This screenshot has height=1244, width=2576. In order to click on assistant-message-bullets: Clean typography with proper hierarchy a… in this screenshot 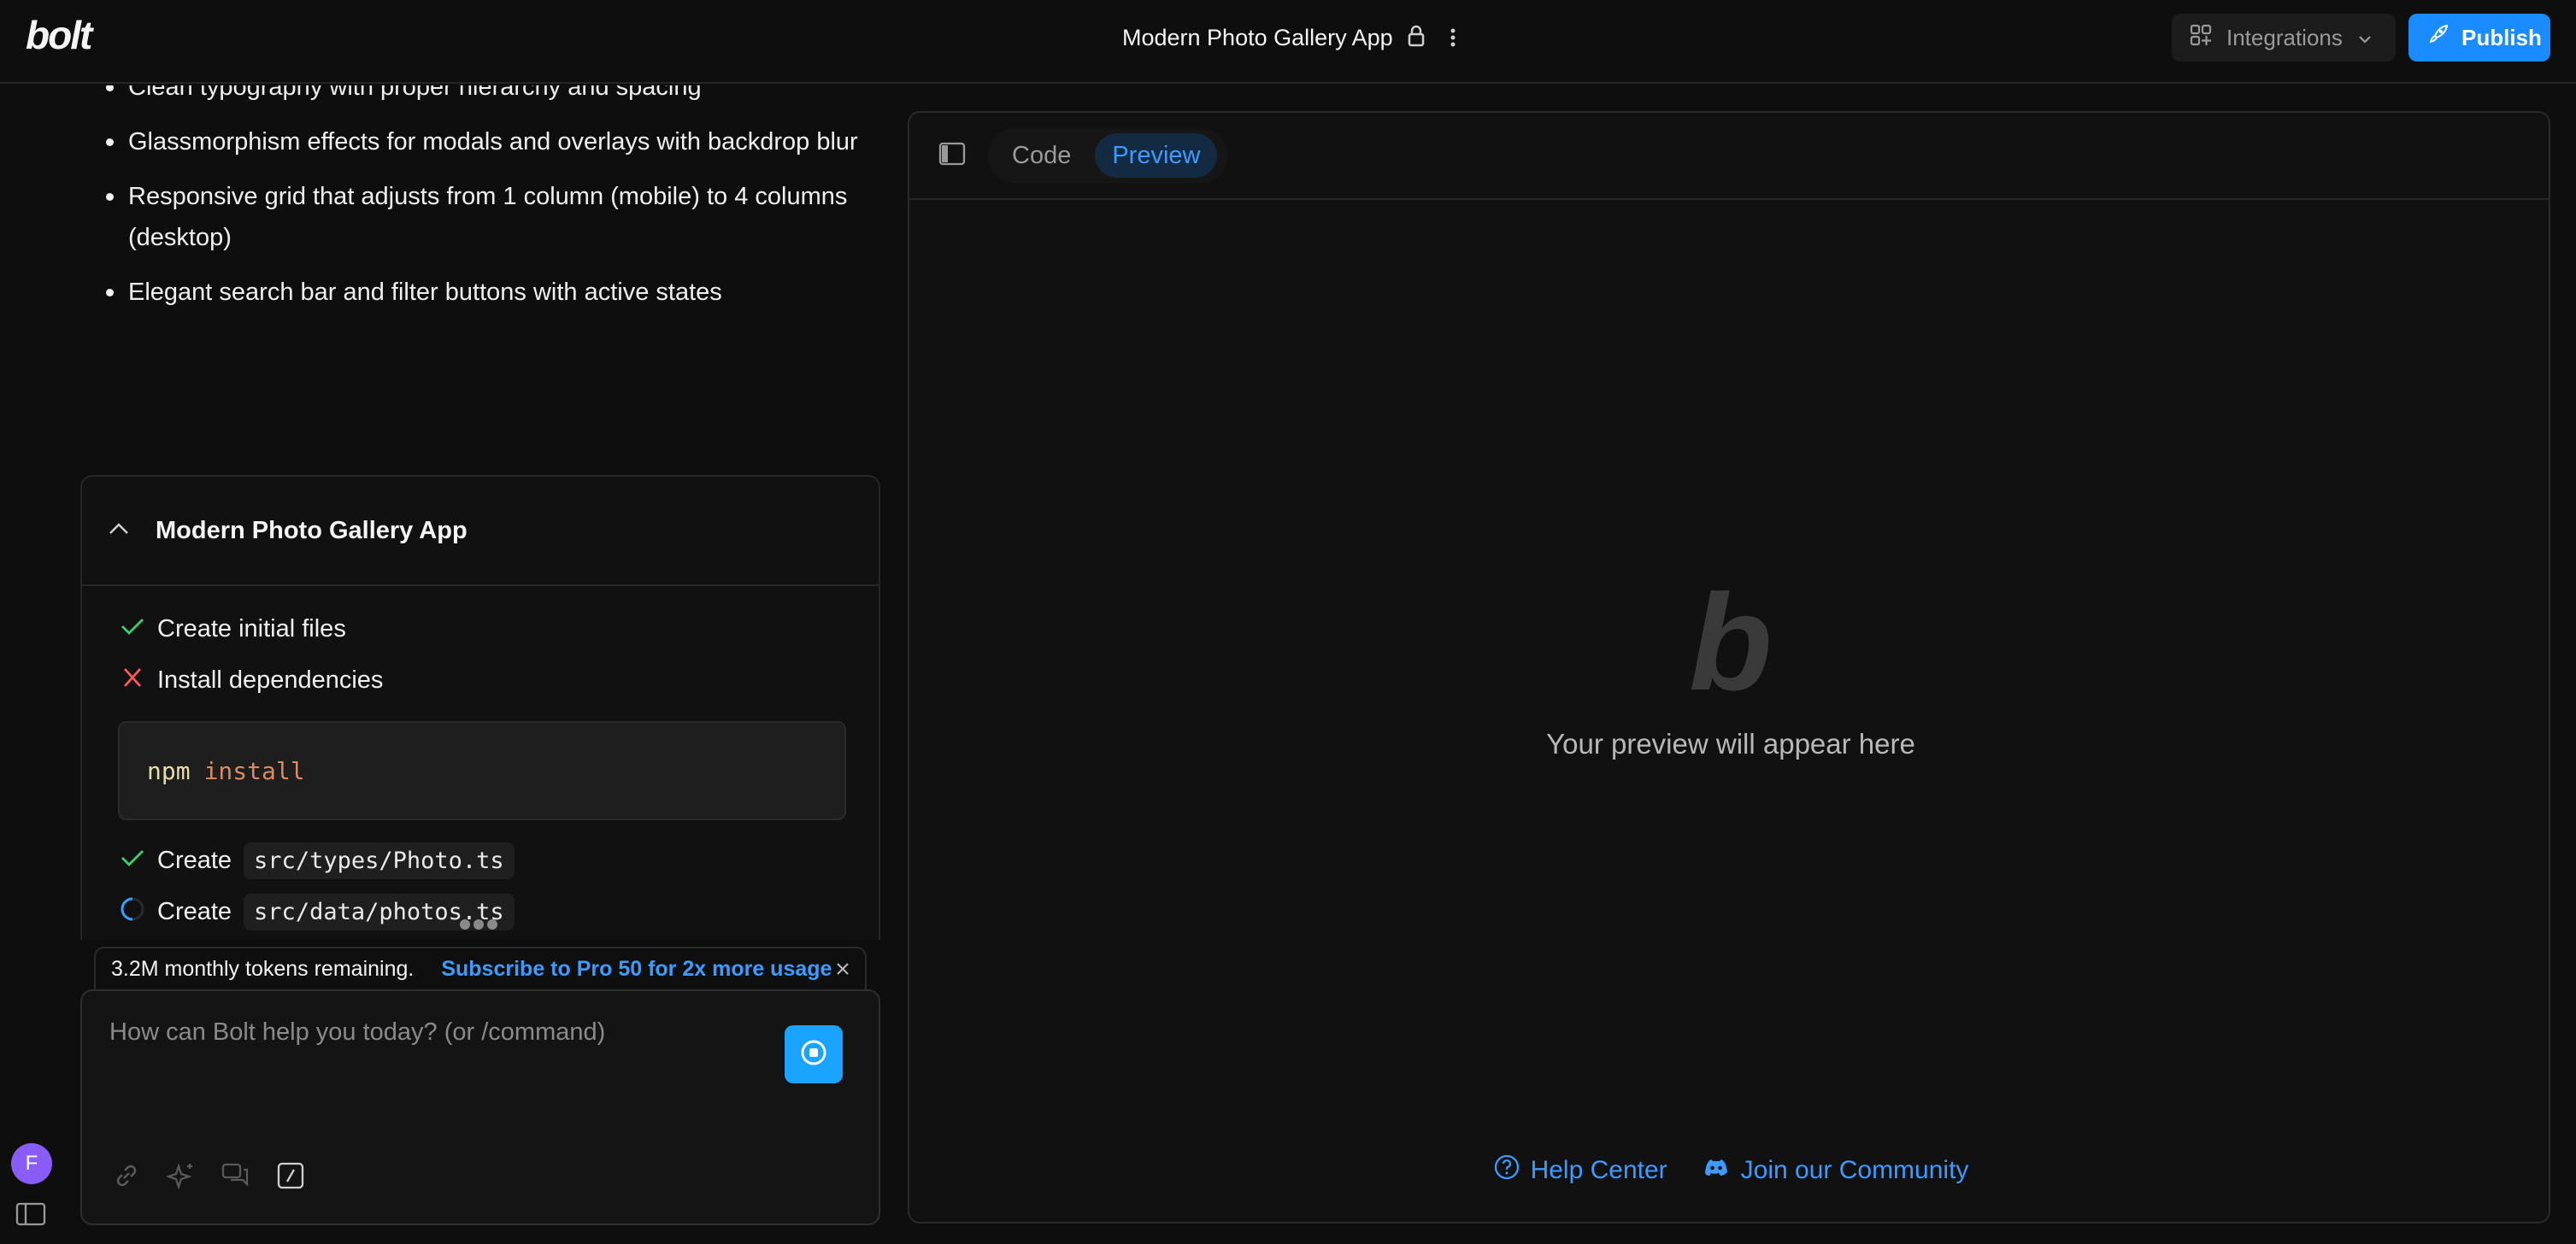, I will do `click(493, 205)`.